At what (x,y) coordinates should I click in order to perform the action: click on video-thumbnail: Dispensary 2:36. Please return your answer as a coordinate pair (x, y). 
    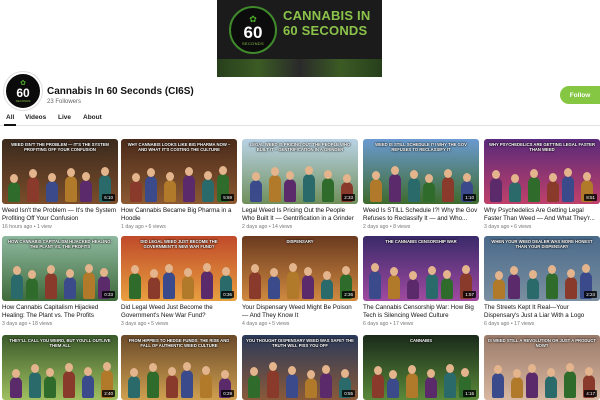
    Looking at the image, I should click on (300, 268).